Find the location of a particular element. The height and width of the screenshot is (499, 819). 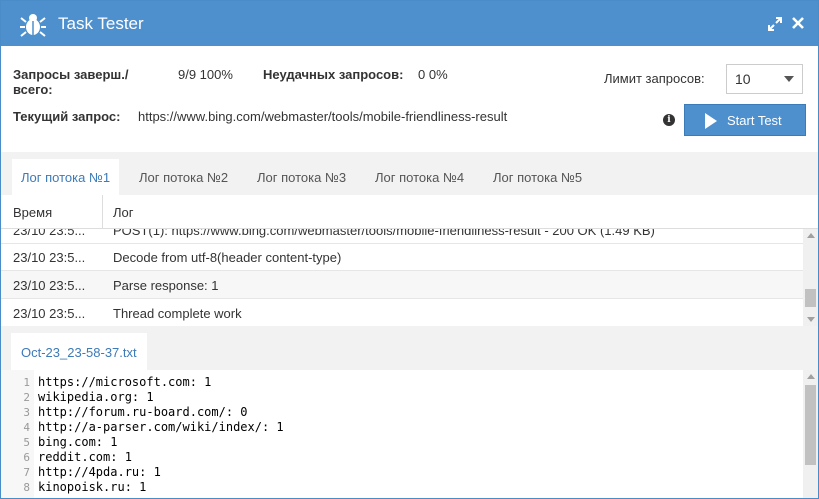

line-text: http://forum.ru-board.com/: 0 is located at coordinates (143, 412).